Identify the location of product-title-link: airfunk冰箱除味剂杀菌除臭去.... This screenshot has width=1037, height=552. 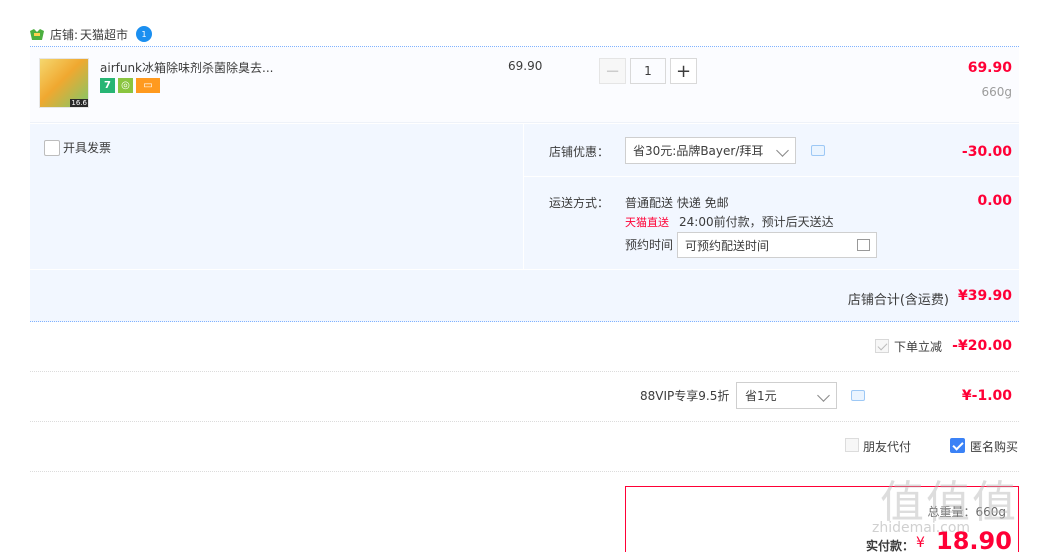
(186, 67).